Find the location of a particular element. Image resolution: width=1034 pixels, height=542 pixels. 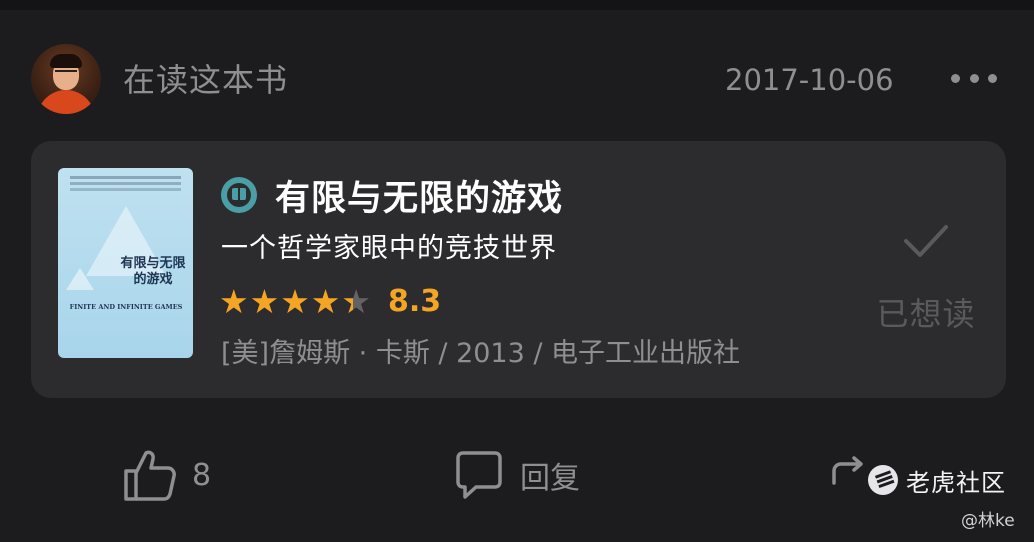

watermark: 老虎社区 is located at coordinates (937, 480).